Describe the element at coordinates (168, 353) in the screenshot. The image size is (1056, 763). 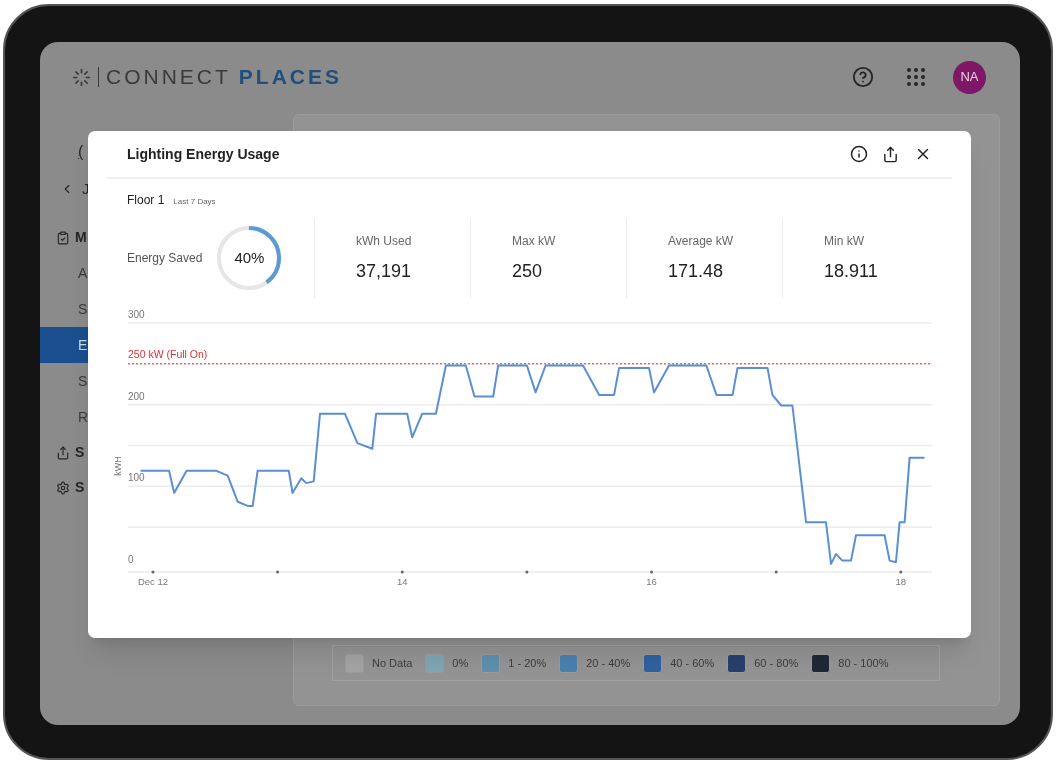
I see `threshold-label: 250 kW (Full On)` at that location.